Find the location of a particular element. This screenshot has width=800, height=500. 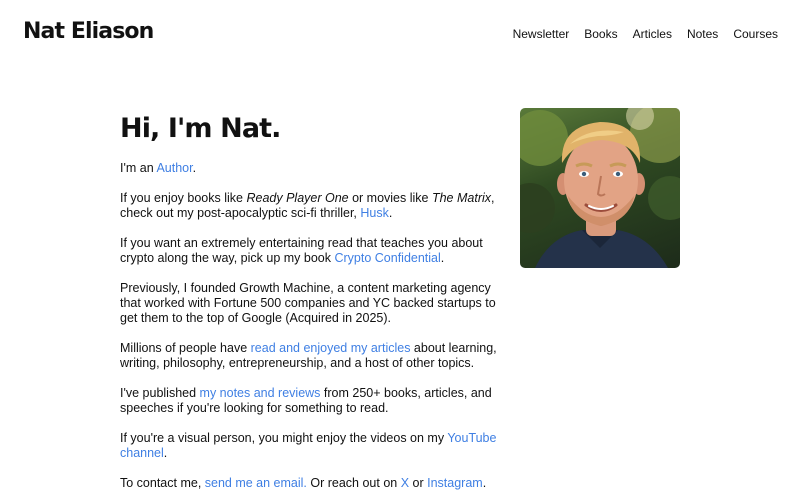

portrait-illustration is located at coordinates (600, 188).